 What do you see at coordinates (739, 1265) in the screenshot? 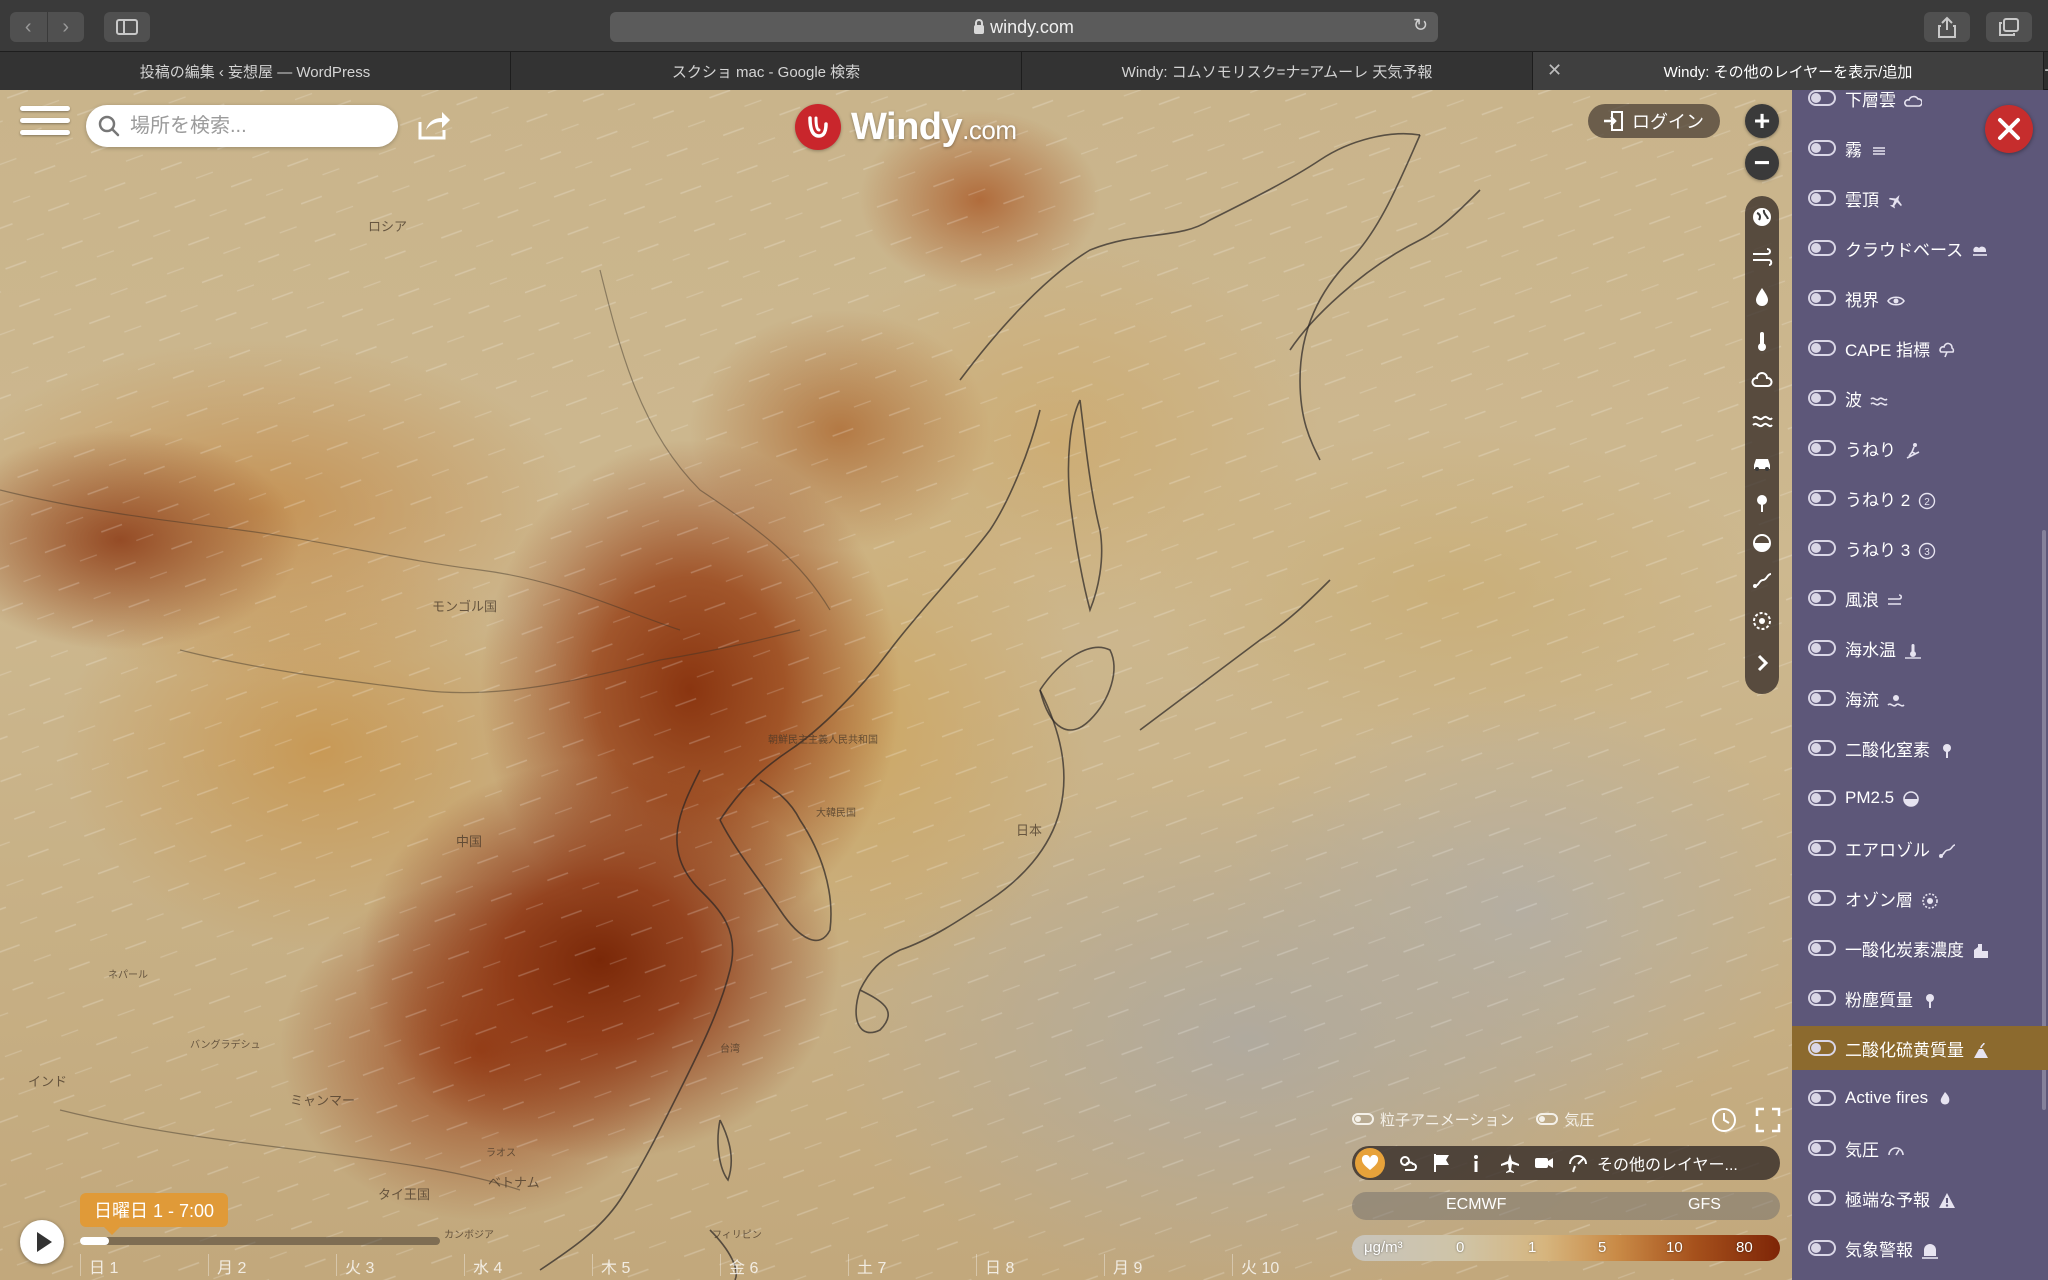
I see `timeline-day: 金 6` at bounding box center [739, 1265].